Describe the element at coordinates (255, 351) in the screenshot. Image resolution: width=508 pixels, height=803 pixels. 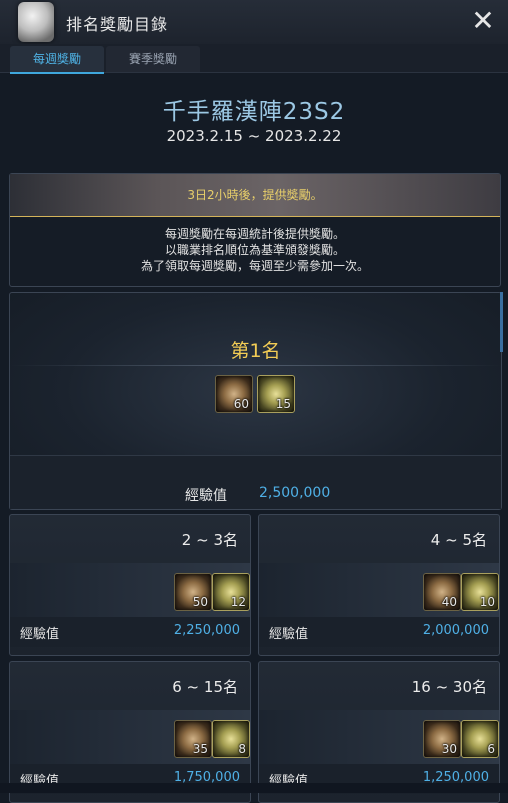
I see `rank-label: 第1名` at that location.